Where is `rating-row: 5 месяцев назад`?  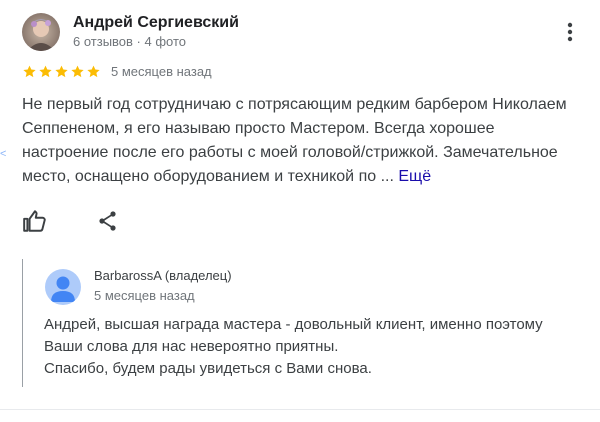 rating-row: 5 месяцев назад is located at coordinates (117, 71).